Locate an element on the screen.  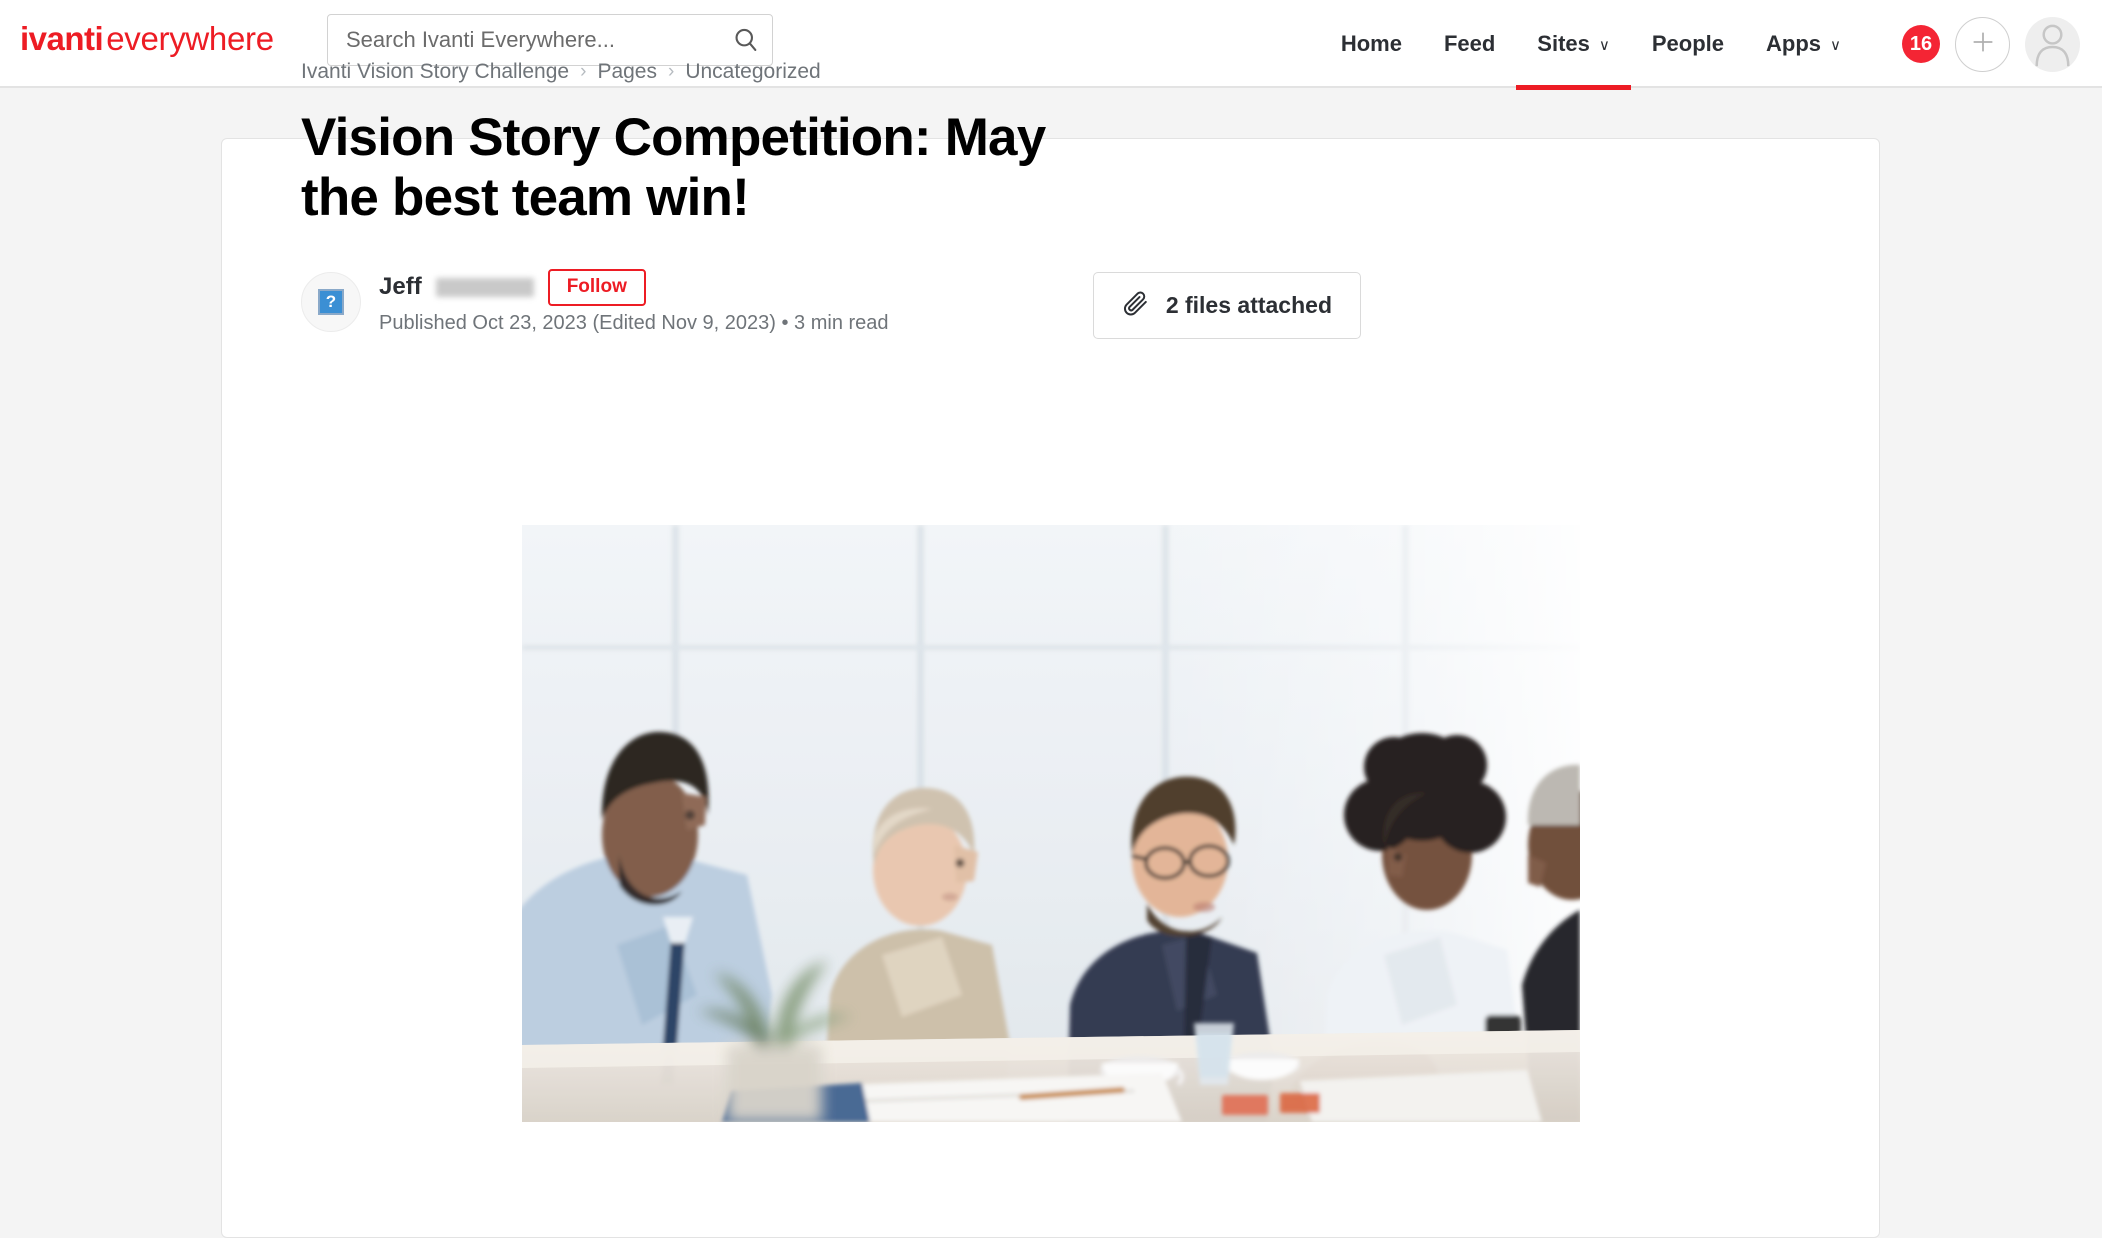
nav-label: Sites is located at coordinates (1563, 43).